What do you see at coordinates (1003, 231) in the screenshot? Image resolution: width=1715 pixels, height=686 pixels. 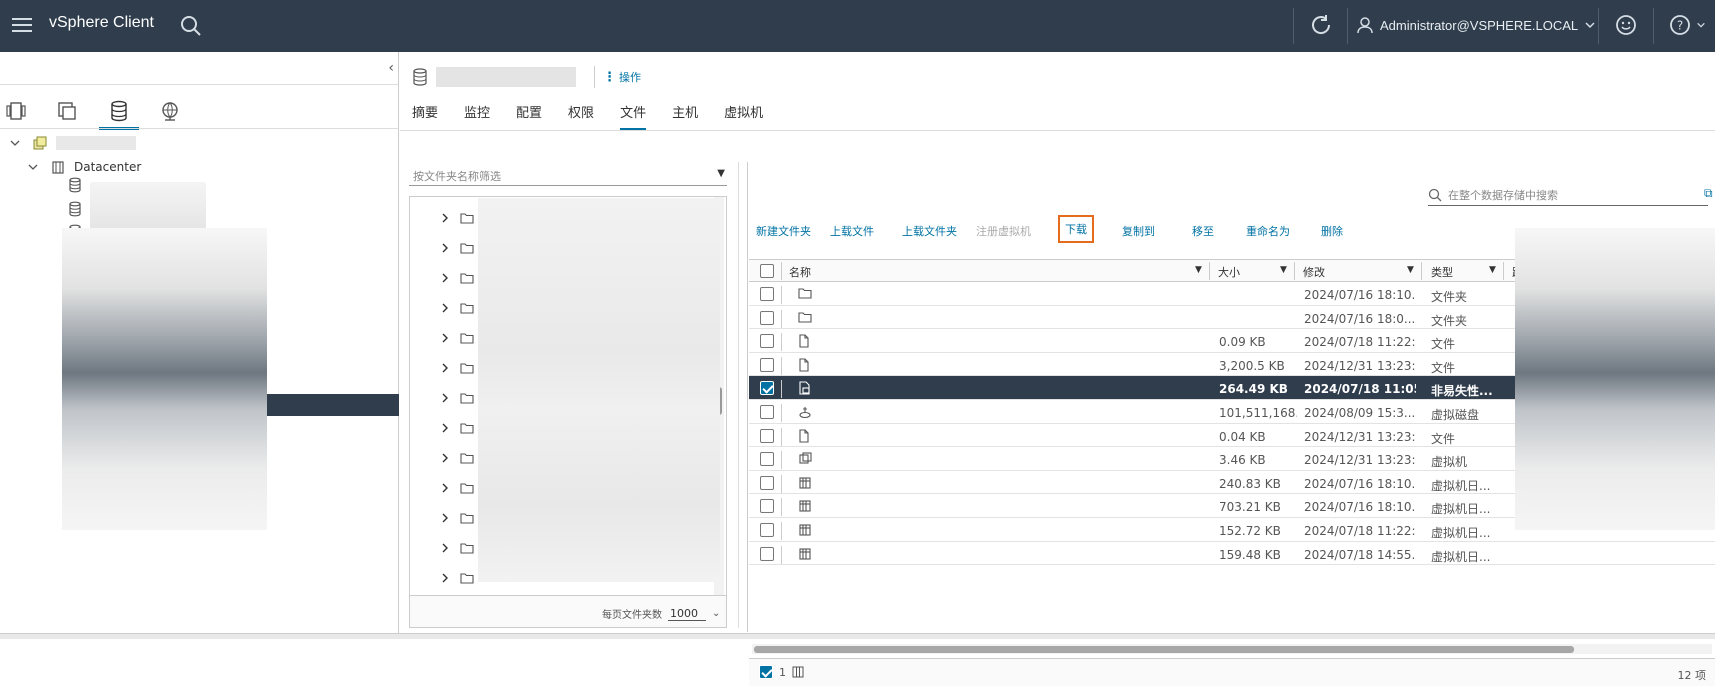 I see `register-vm-button: 注册虚拟机` at bounding box center [1003, 231].